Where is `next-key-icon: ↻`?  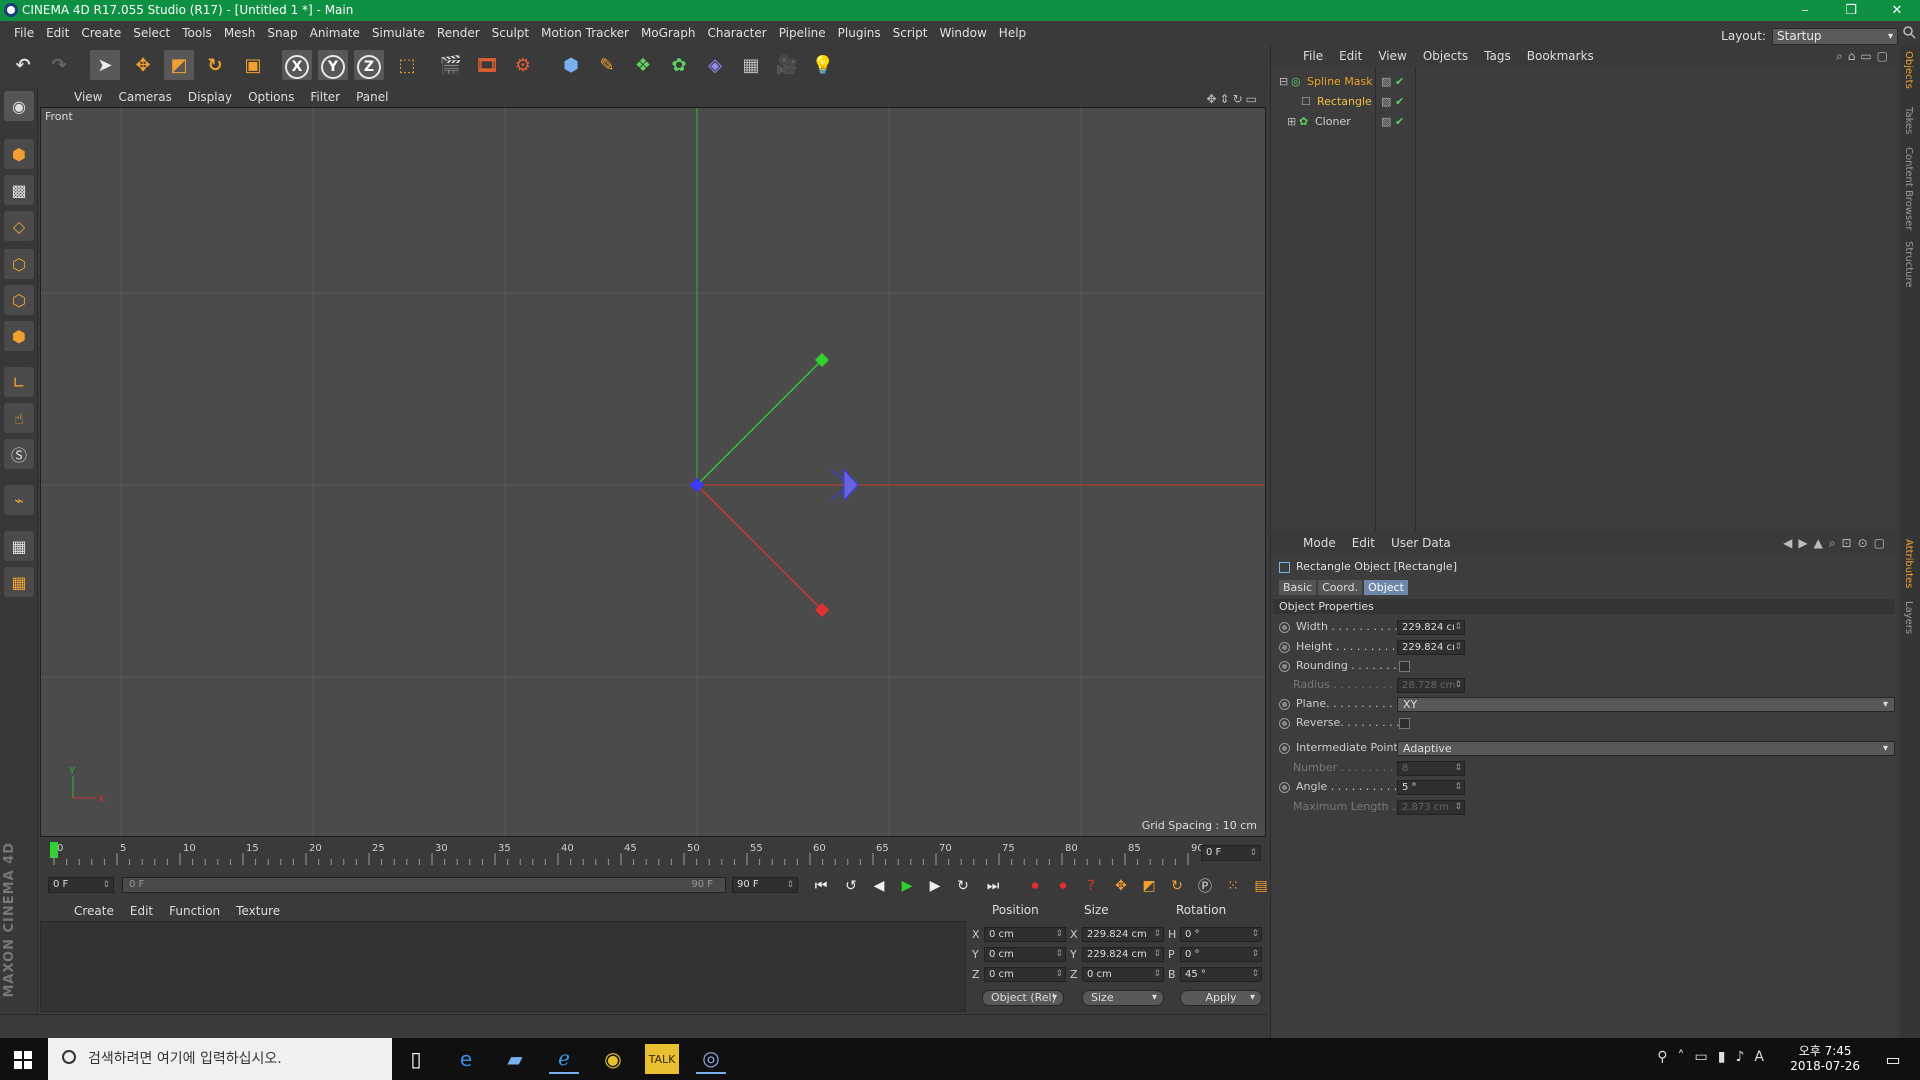 next-key-icon: ↻ is located at coordinates (963, 886).